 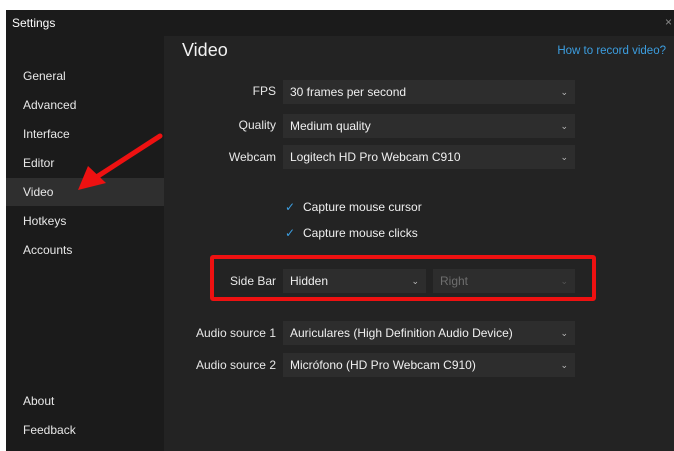 What do you see at coordinates (205, 50) in the screenshot?
I see `page-title: Video` at bounding box center [205, 50].